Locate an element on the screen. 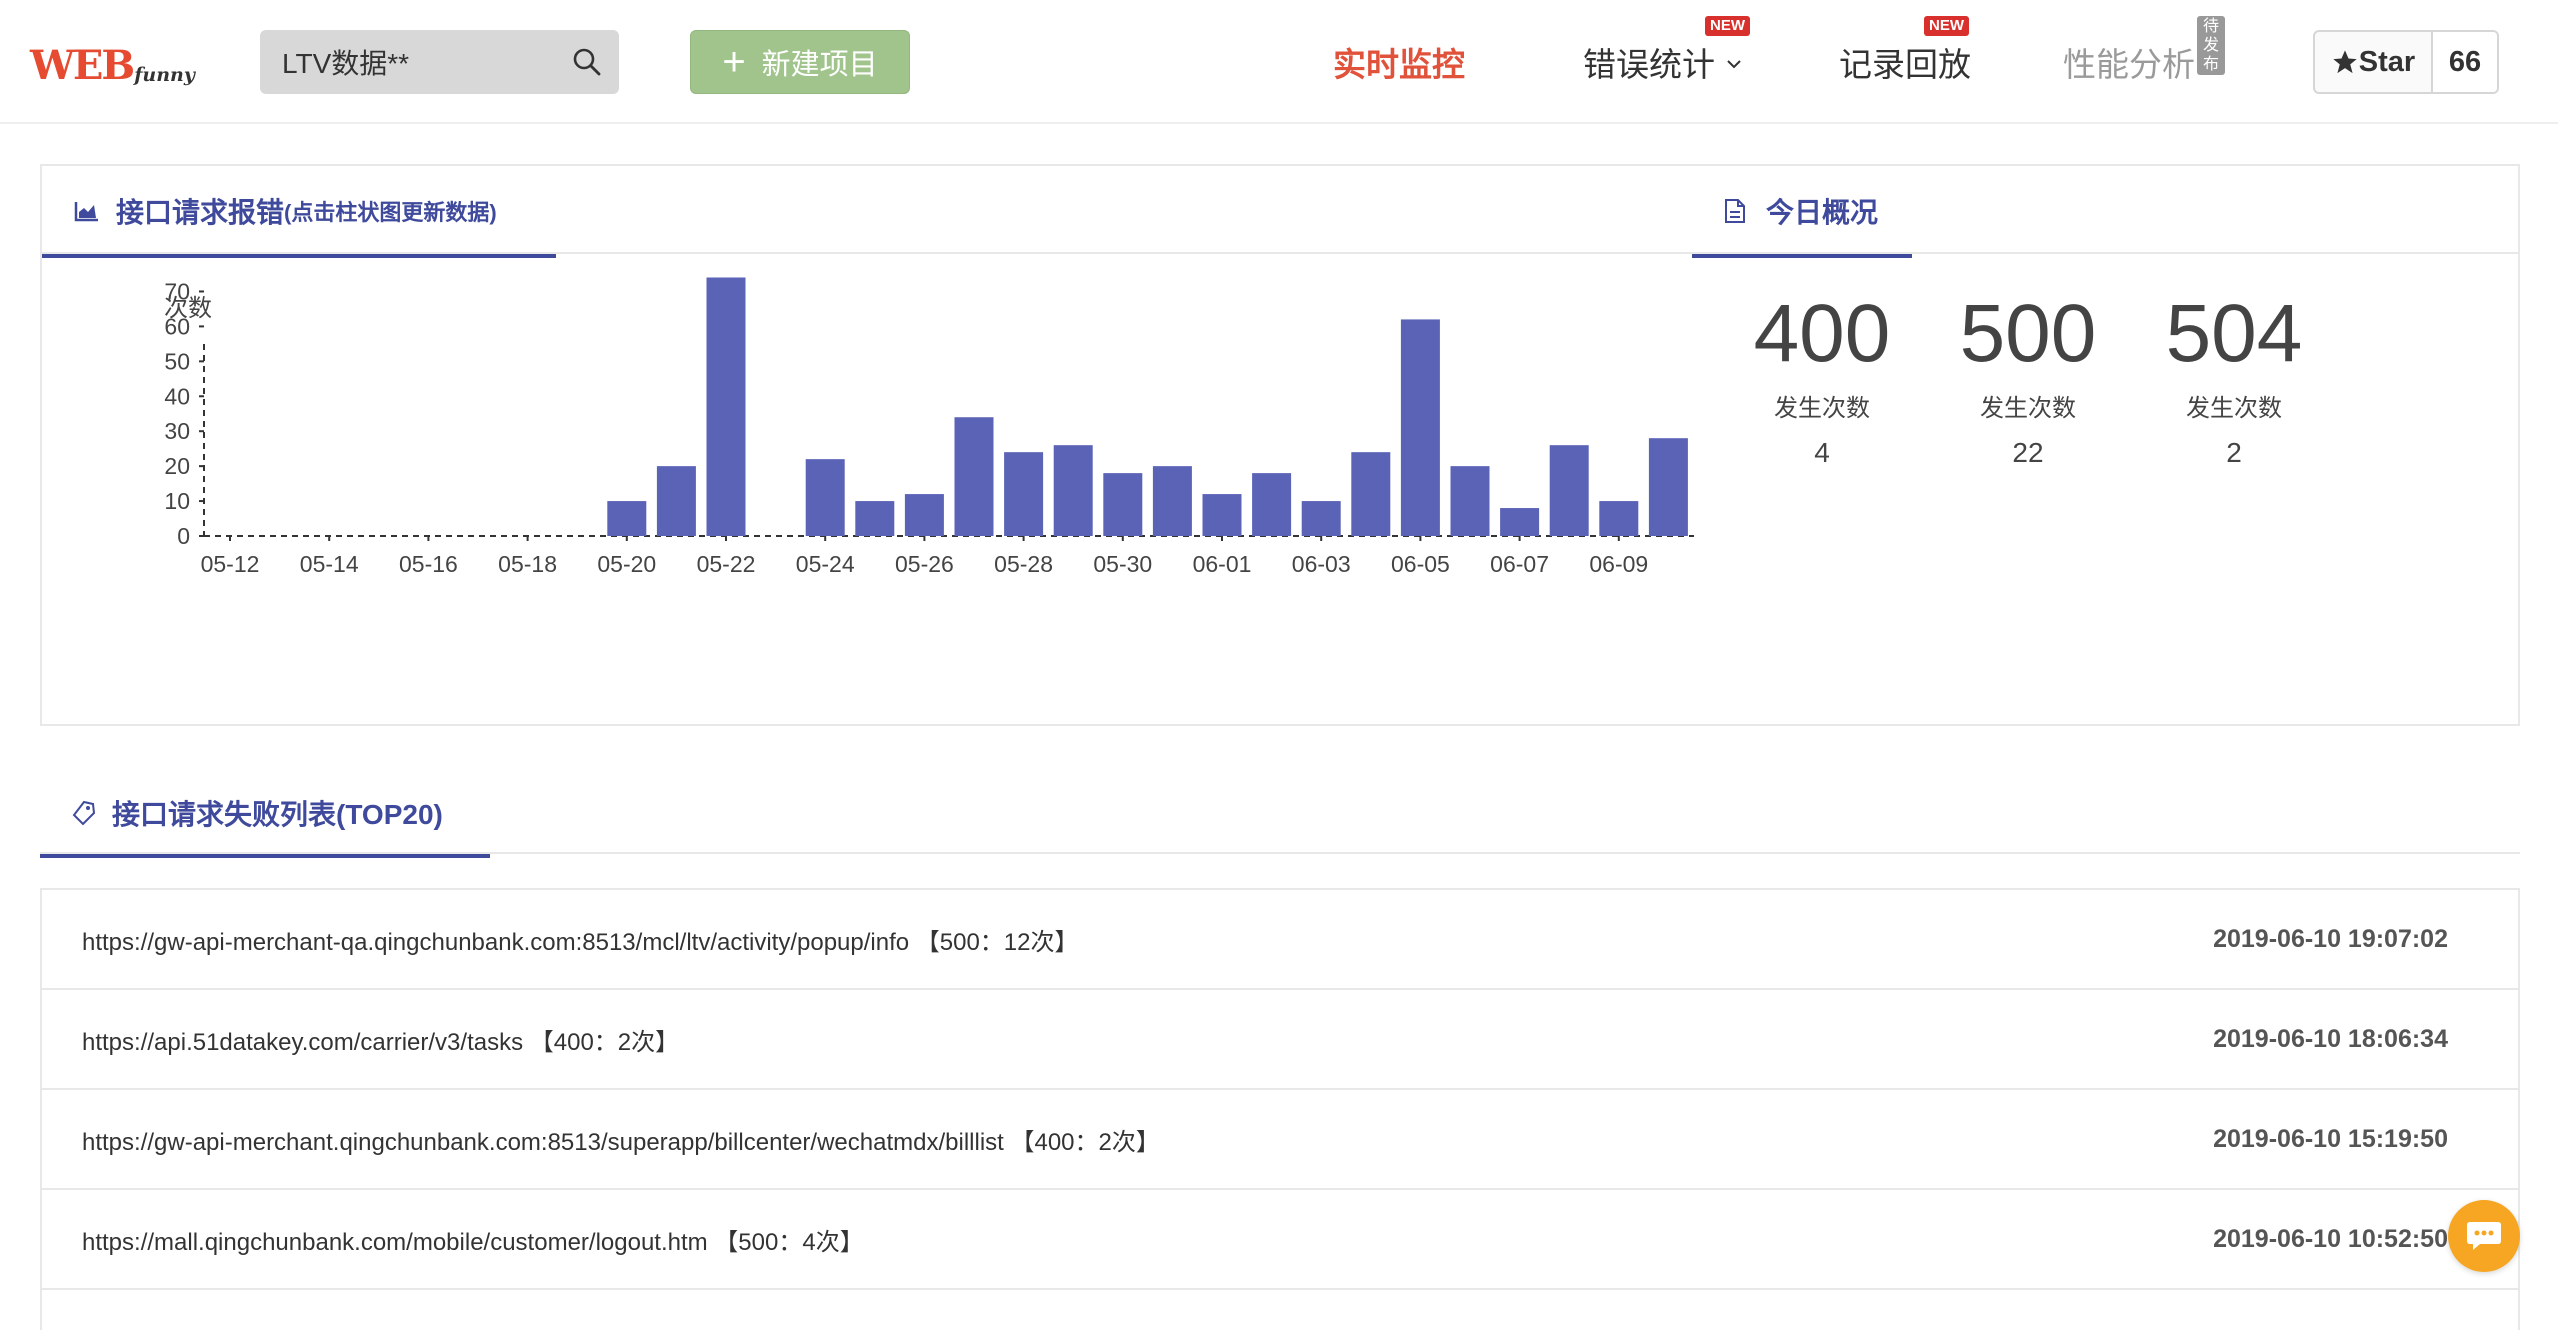  github-star-widget: Star 66 is located at coordinates (2406, 62).